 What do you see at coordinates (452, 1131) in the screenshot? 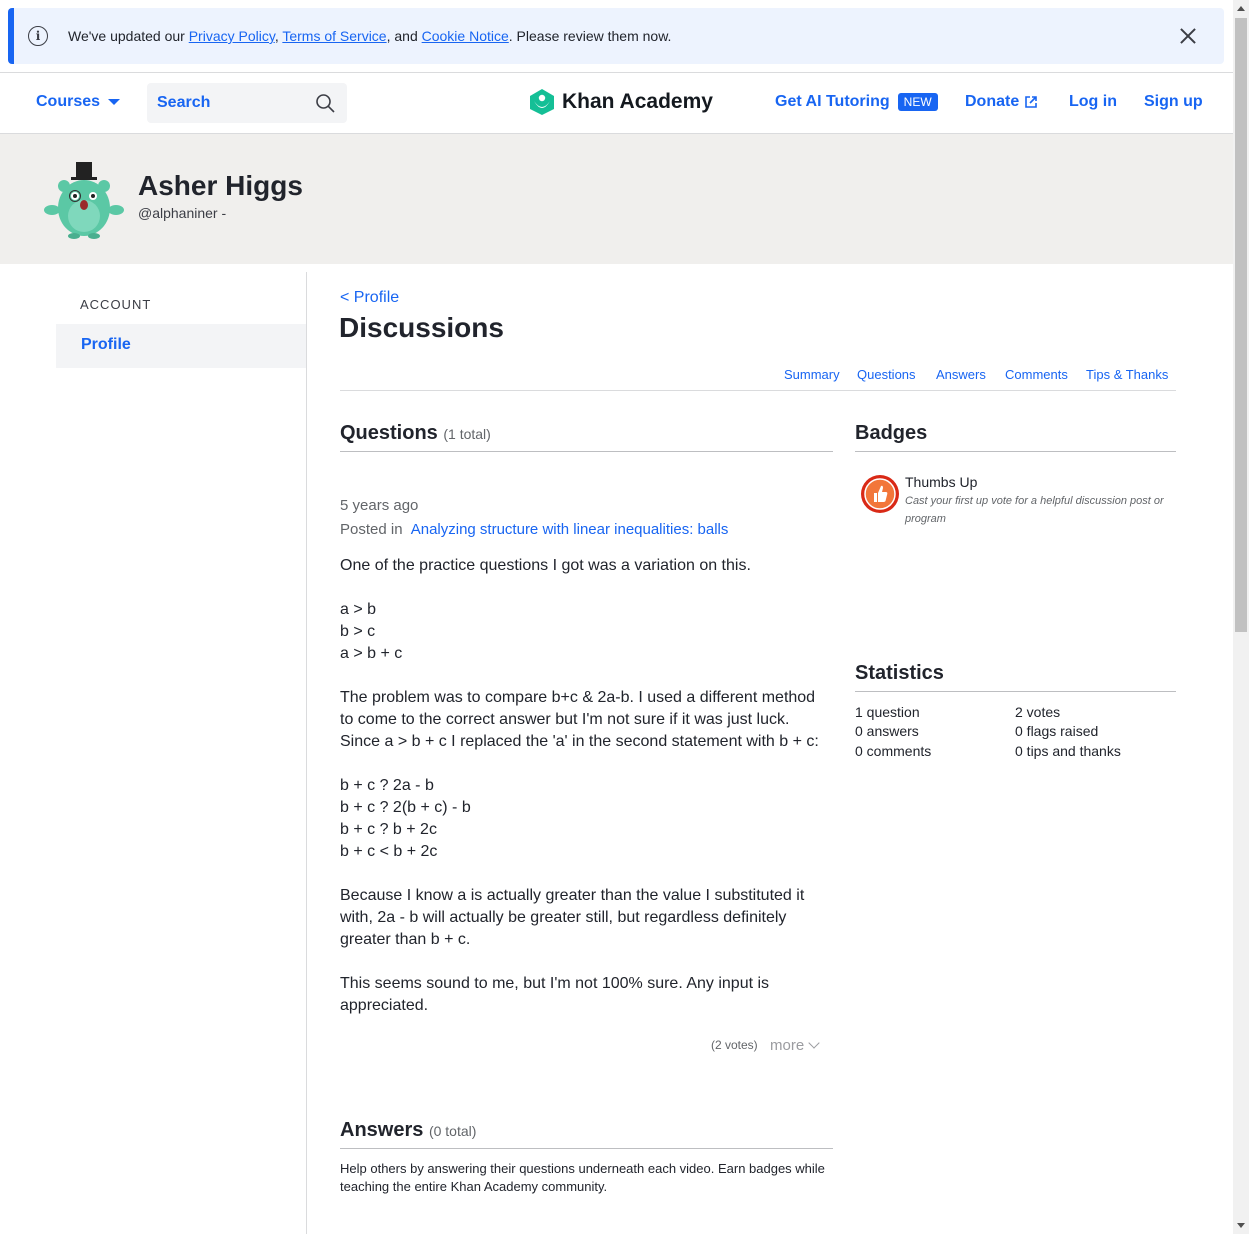
I see `answers-total: (0 total)` at bounding box center [452, 1131].